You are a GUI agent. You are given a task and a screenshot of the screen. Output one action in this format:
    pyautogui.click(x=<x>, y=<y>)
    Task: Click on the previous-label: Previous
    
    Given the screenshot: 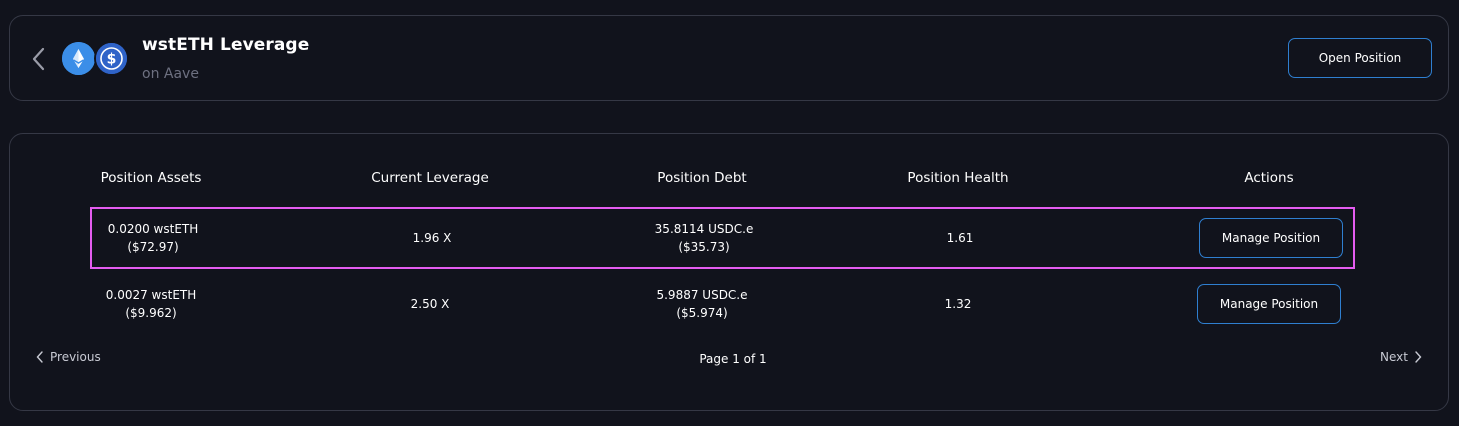 What is the action you would take?
    pyautogui.click(x=75, y=357)
    